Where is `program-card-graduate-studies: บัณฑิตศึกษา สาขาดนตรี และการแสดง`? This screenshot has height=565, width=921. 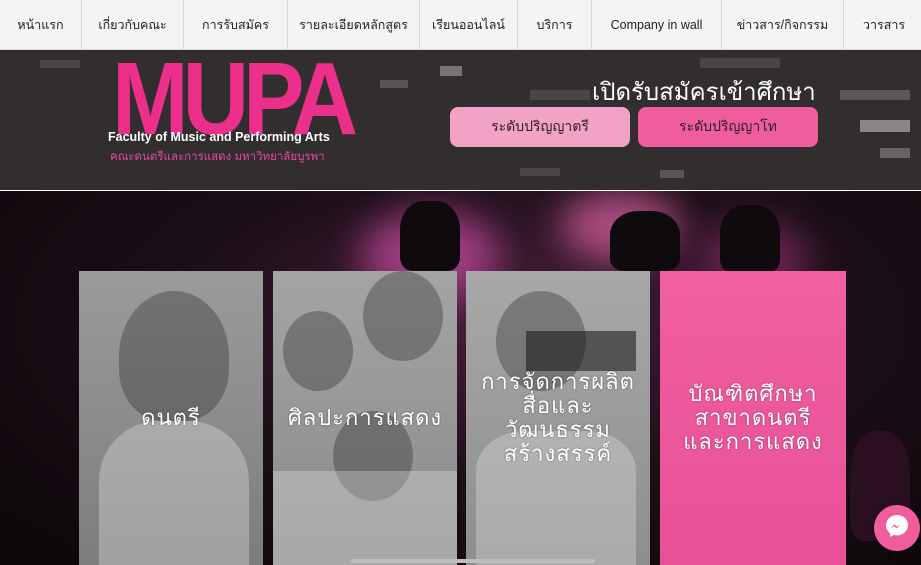 program-card-graduate-studies: บัณฑิตศึกษา สาขาดนตรี และการแสดง is located at coordinates (753, 418).